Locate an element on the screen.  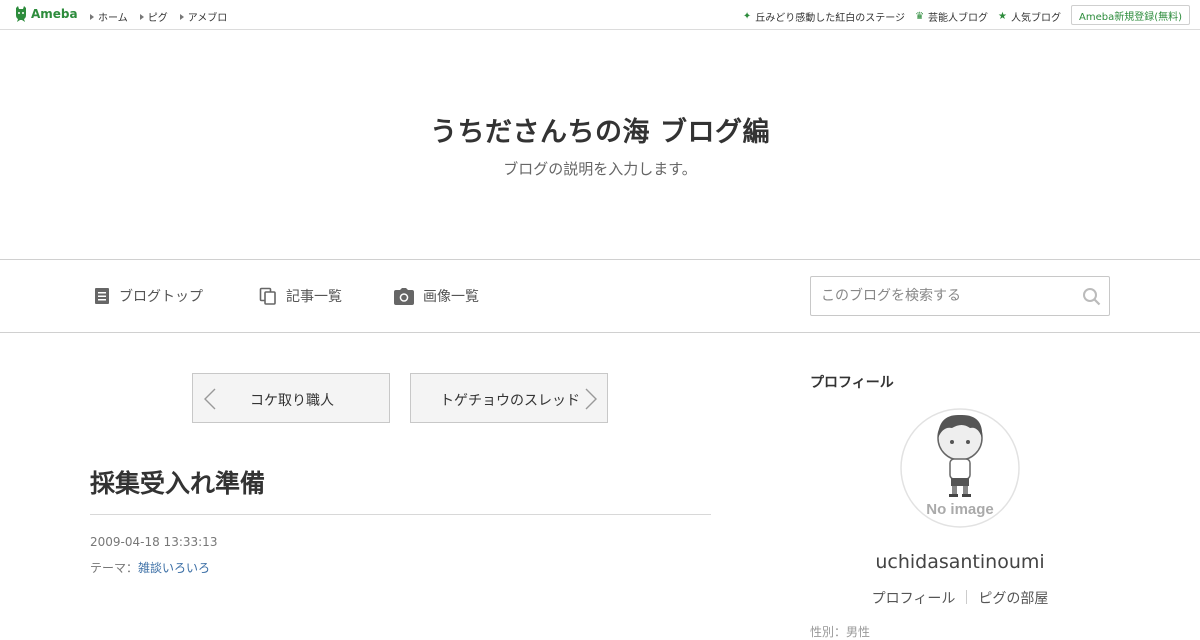
profile-links: プロフィール ピグの部屋 is located at coordinates (960, 598).